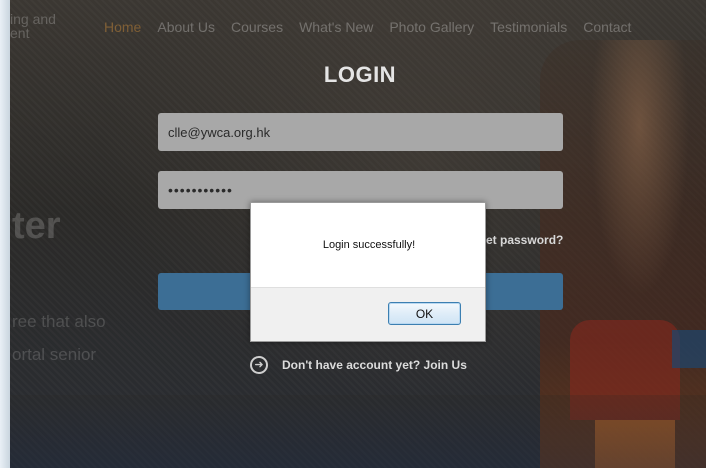  What do you see at coordinates (368, 314) in the screenshot?
I see `dialog-footer: OK` at bounding box center [368, 314].